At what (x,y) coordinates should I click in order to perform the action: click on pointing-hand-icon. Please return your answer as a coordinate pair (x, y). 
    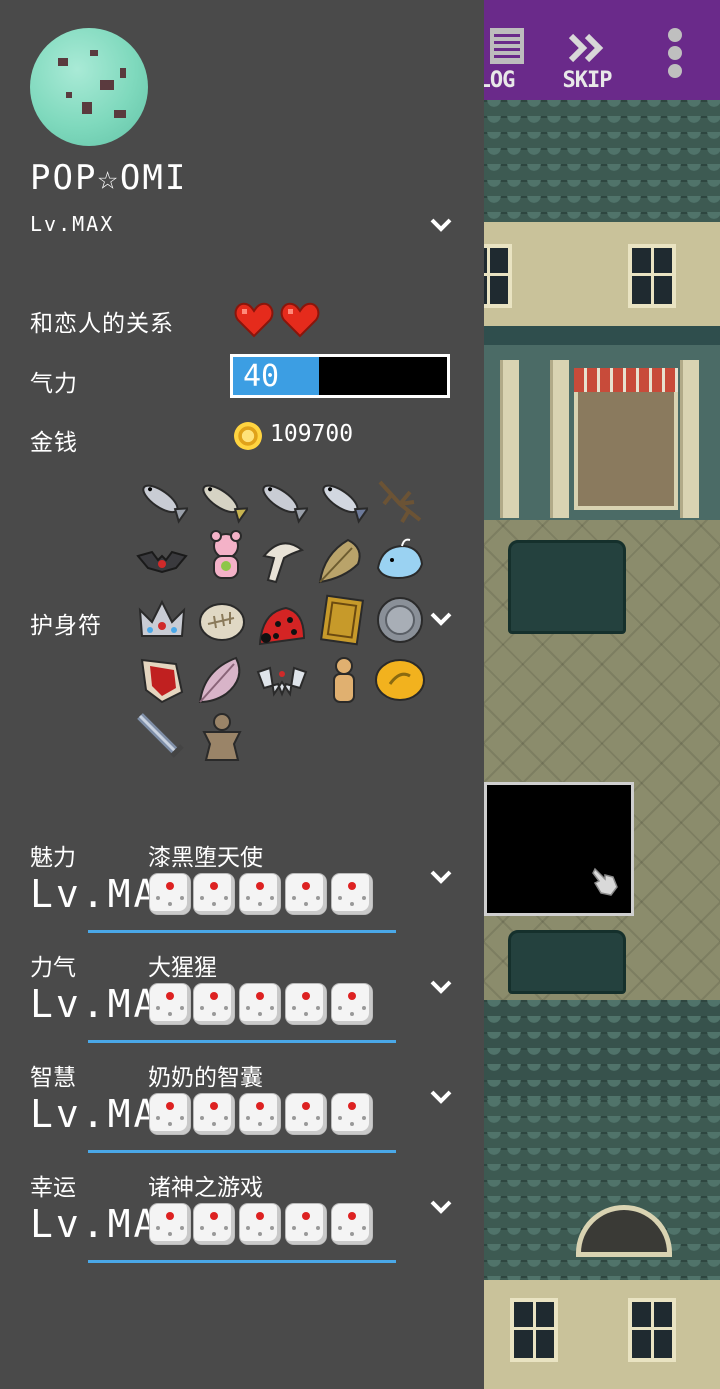
    Looking at the image, I should click on (605, 881).